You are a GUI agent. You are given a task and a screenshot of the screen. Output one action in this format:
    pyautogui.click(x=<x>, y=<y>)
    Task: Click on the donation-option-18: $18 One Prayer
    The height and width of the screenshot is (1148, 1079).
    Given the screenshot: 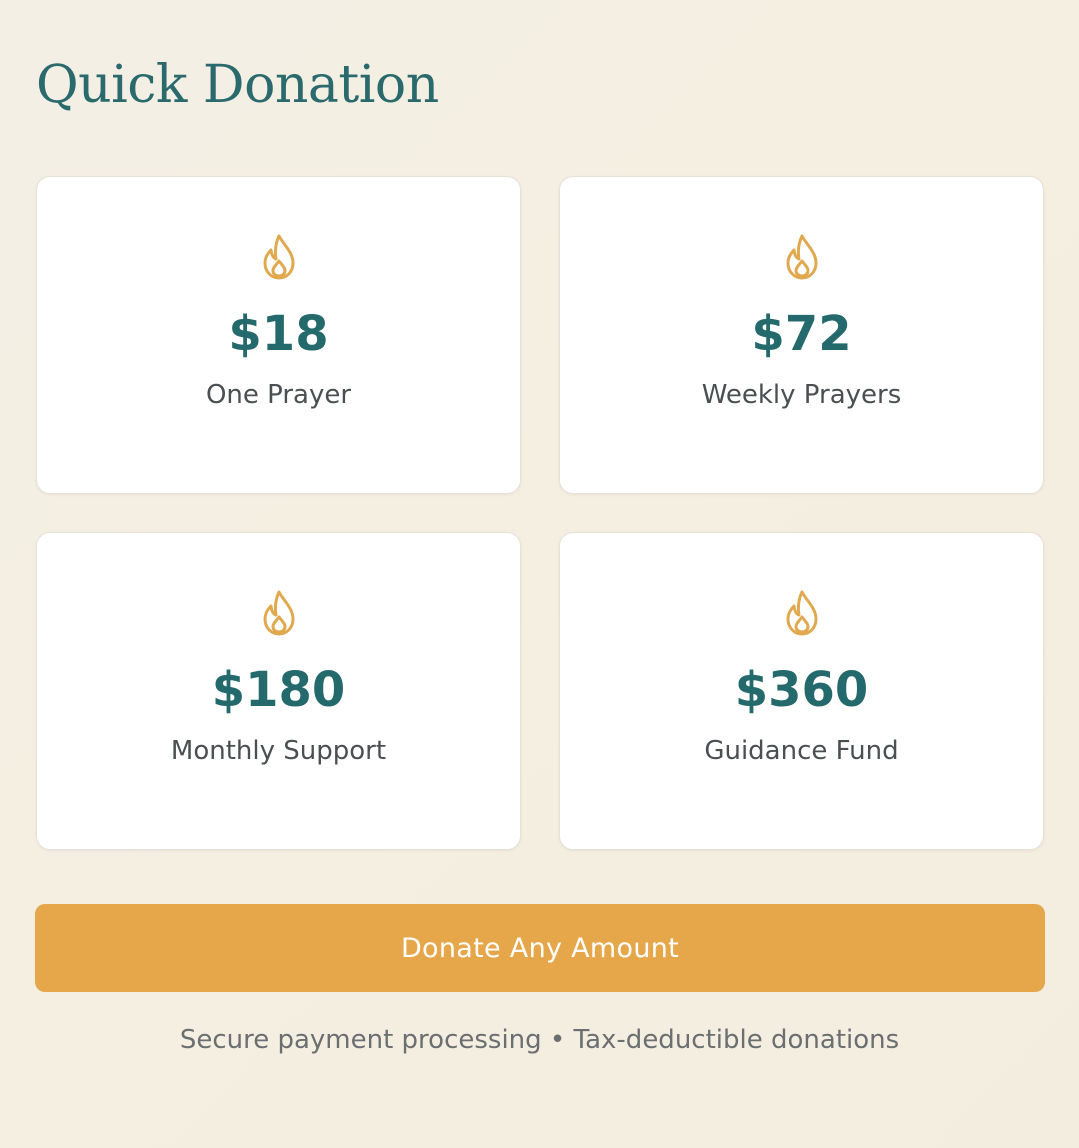 What is the action you would take?
    pyautogui.click(x=278, y=335)
    